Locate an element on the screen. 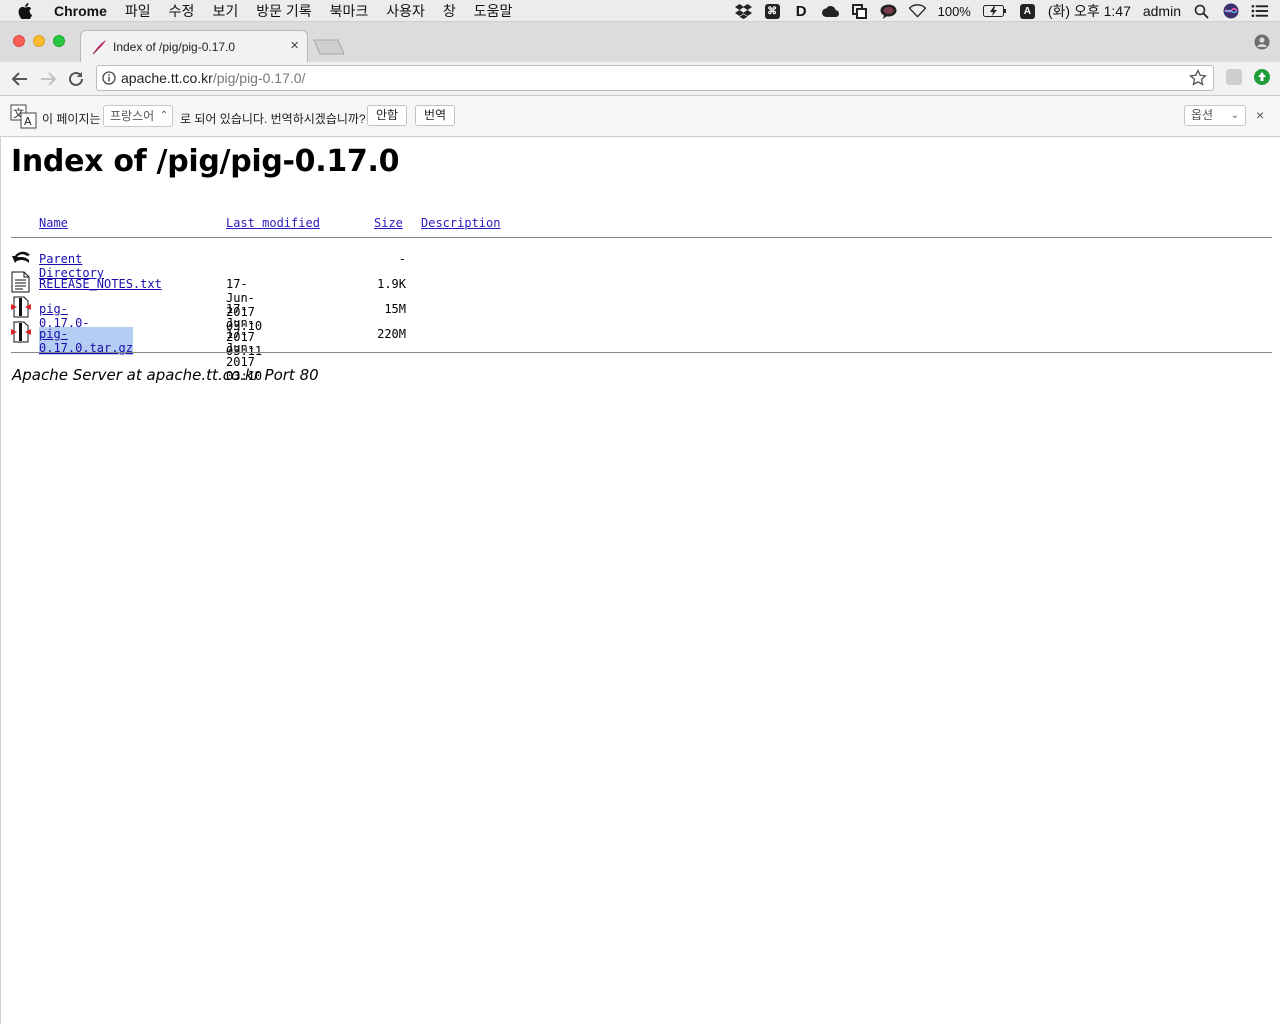  forward-arrow-icon is located at coordinates (48, 79).